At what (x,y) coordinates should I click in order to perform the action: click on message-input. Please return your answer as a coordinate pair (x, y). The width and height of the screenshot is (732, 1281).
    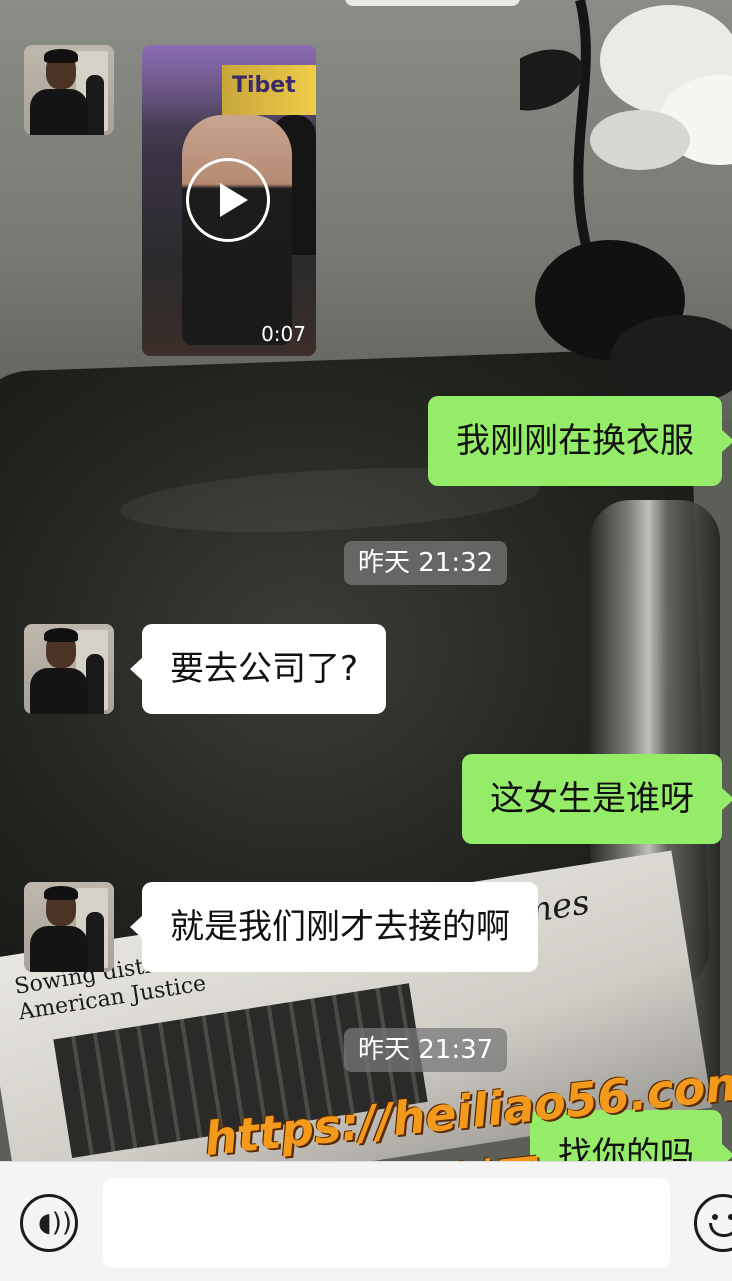
    Looking at the image, I should click on (386, 1223).